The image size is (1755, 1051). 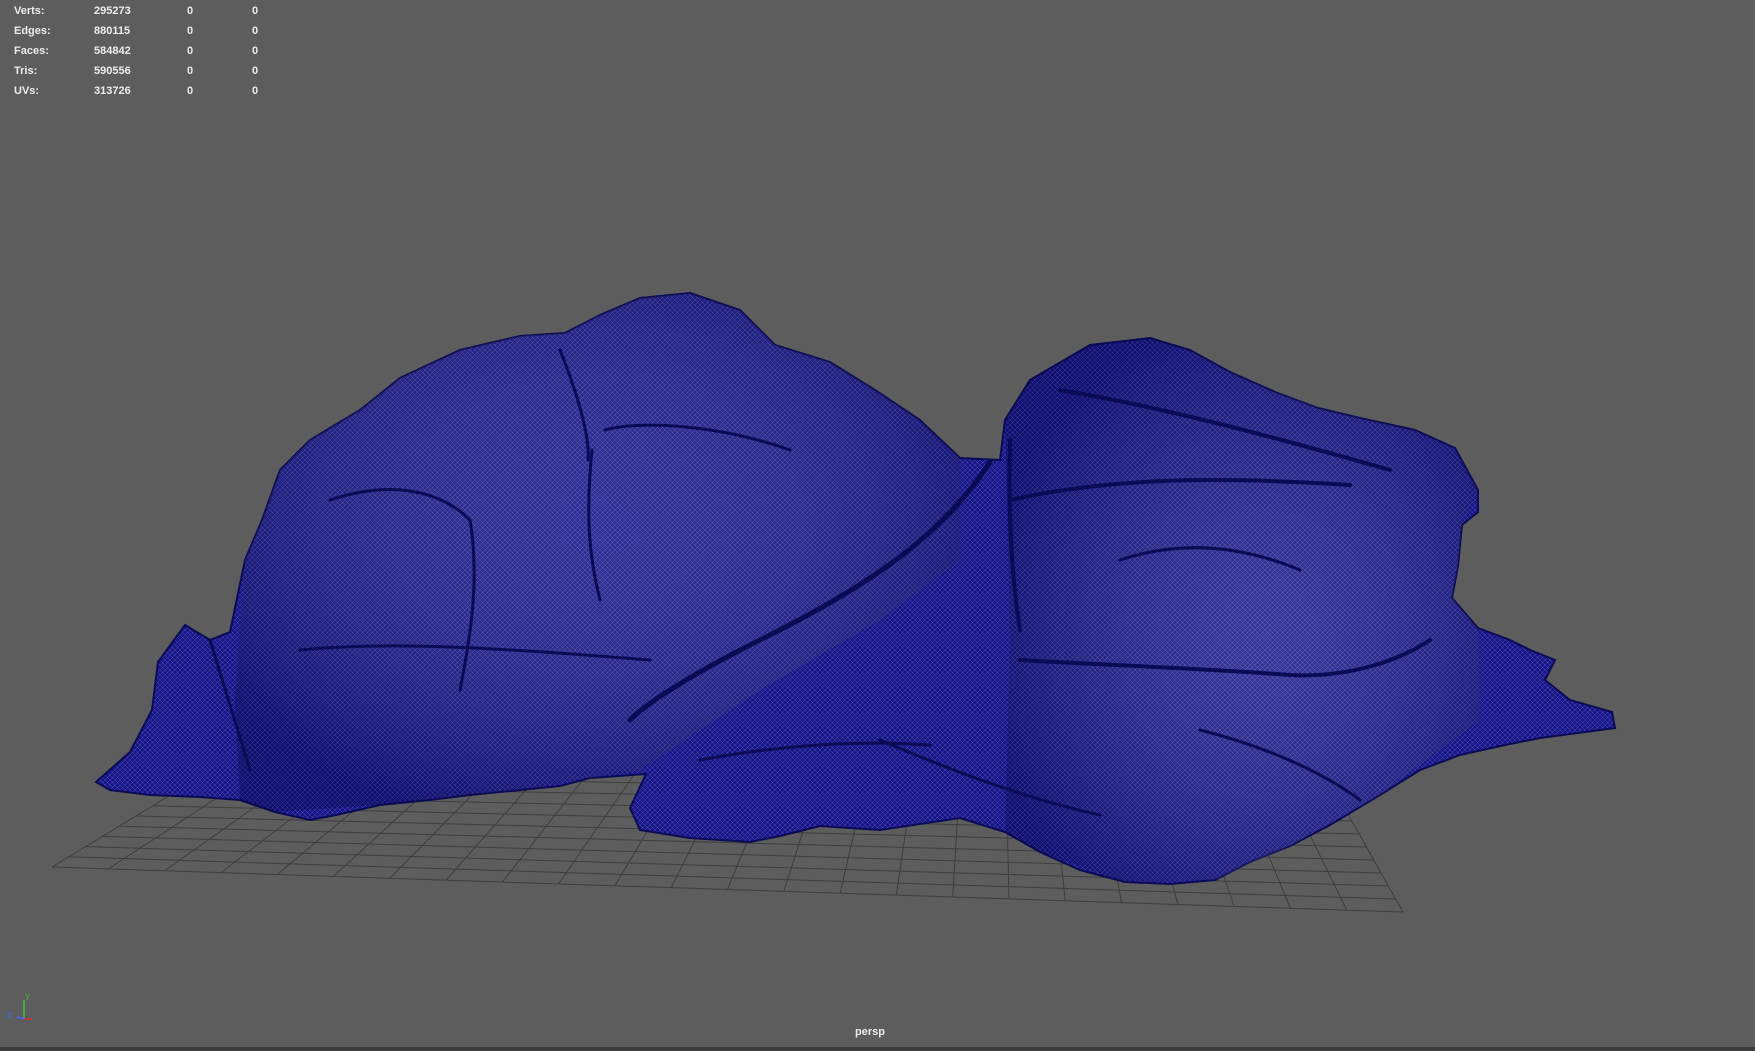 What do you see at coordinates (112, 91) in the screenshot?
I see `hud-count-total: 313726` at bounding box center [112, 91].